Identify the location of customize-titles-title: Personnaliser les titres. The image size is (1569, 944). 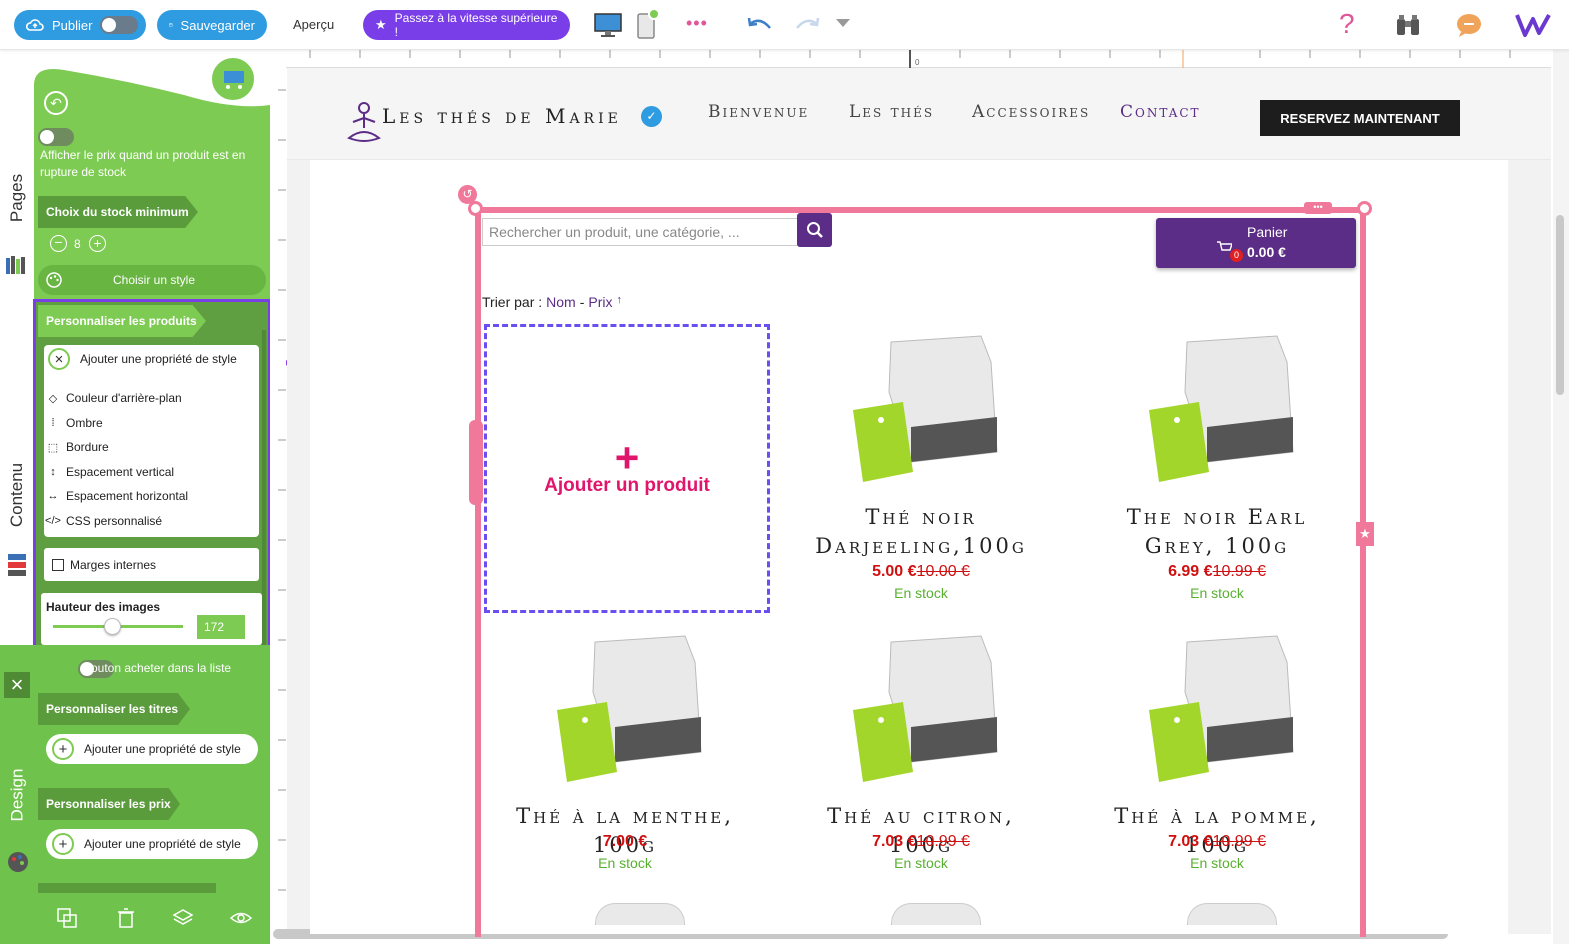
(114, 709).